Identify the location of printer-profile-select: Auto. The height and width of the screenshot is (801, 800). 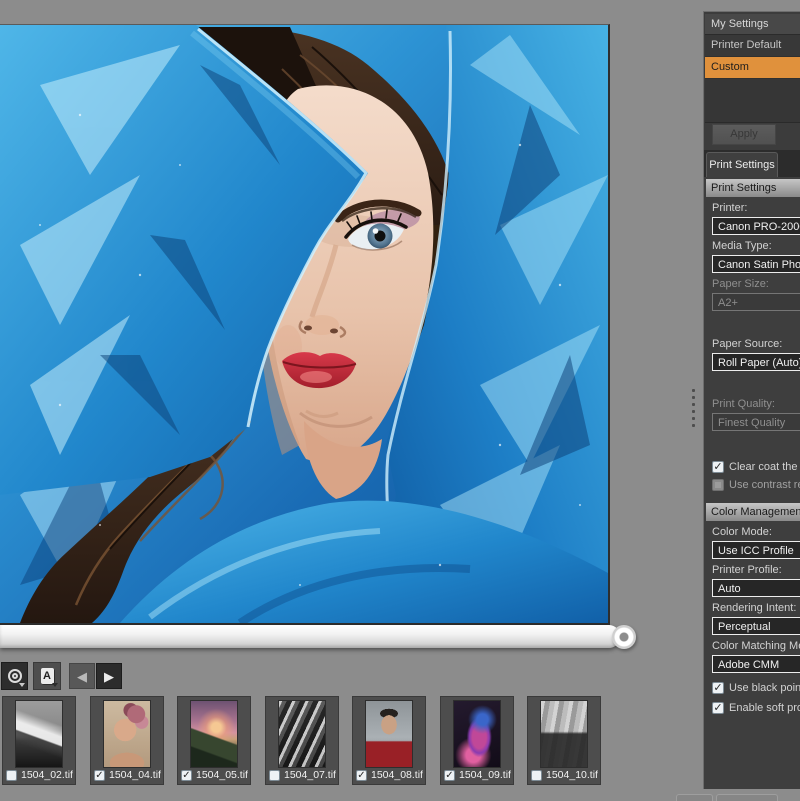
(756, 588).